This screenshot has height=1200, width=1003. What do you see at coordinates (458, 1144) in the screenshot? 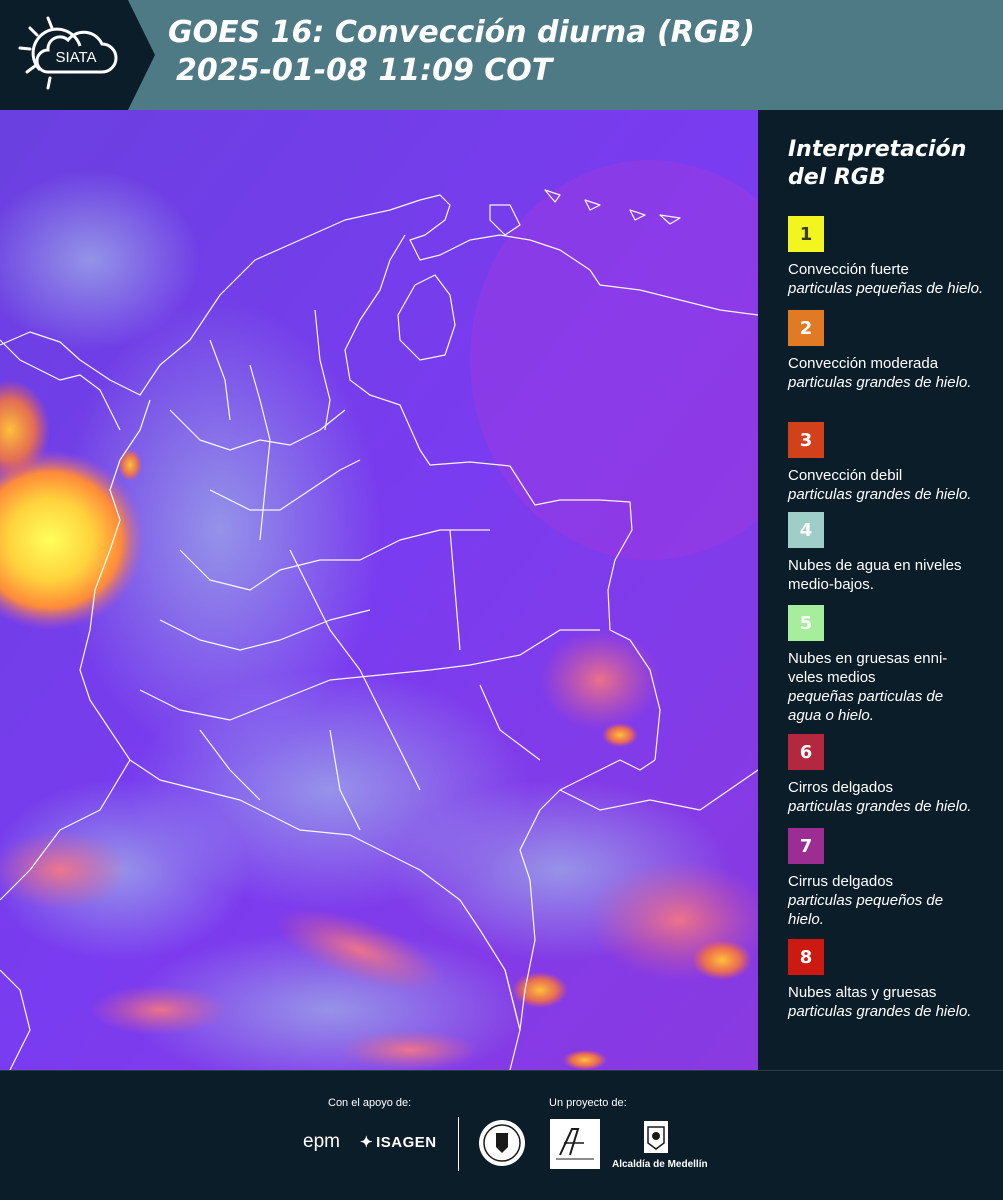
I see `footer-divider` at bounding box center [458, 1144].